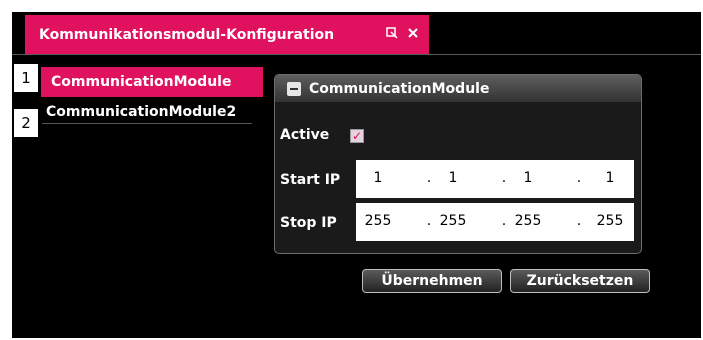 The width and height of the screenshot is (703, 340). What do you see at coordinates (357, 136) in the screenshot?
I see `active-checkbox: ✓` at bounding box center [357, 136].